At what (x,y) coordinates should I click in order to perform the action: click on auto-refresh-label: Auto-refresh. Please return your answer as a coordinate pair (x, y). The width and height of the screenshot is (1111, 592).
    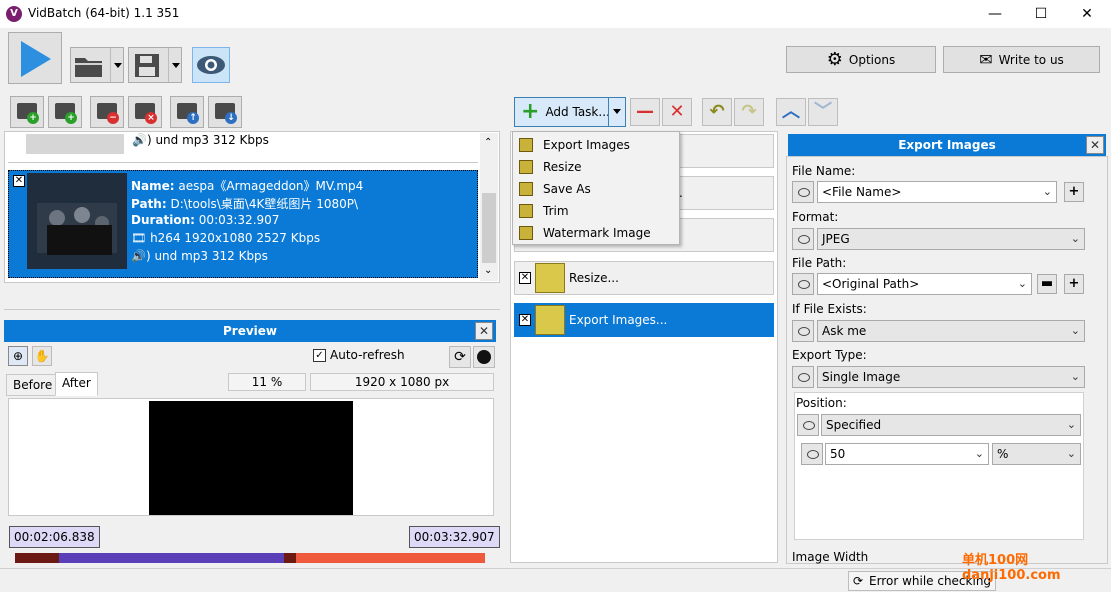
    Looking at the image, I should click on (367, 355).